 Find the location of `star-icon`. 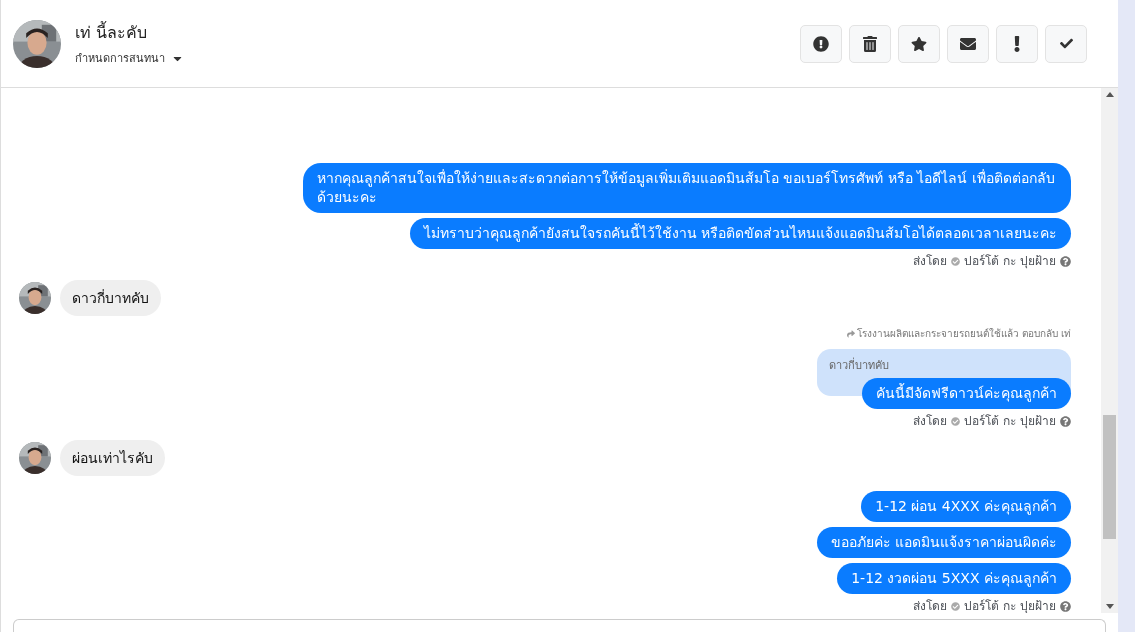

star-icon is located at coordinates (919, 43).